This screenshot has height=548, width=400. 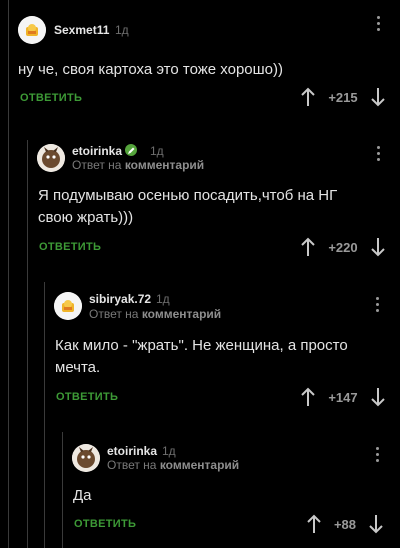 I want to click on rating: +147, so click(x=343, y=397).